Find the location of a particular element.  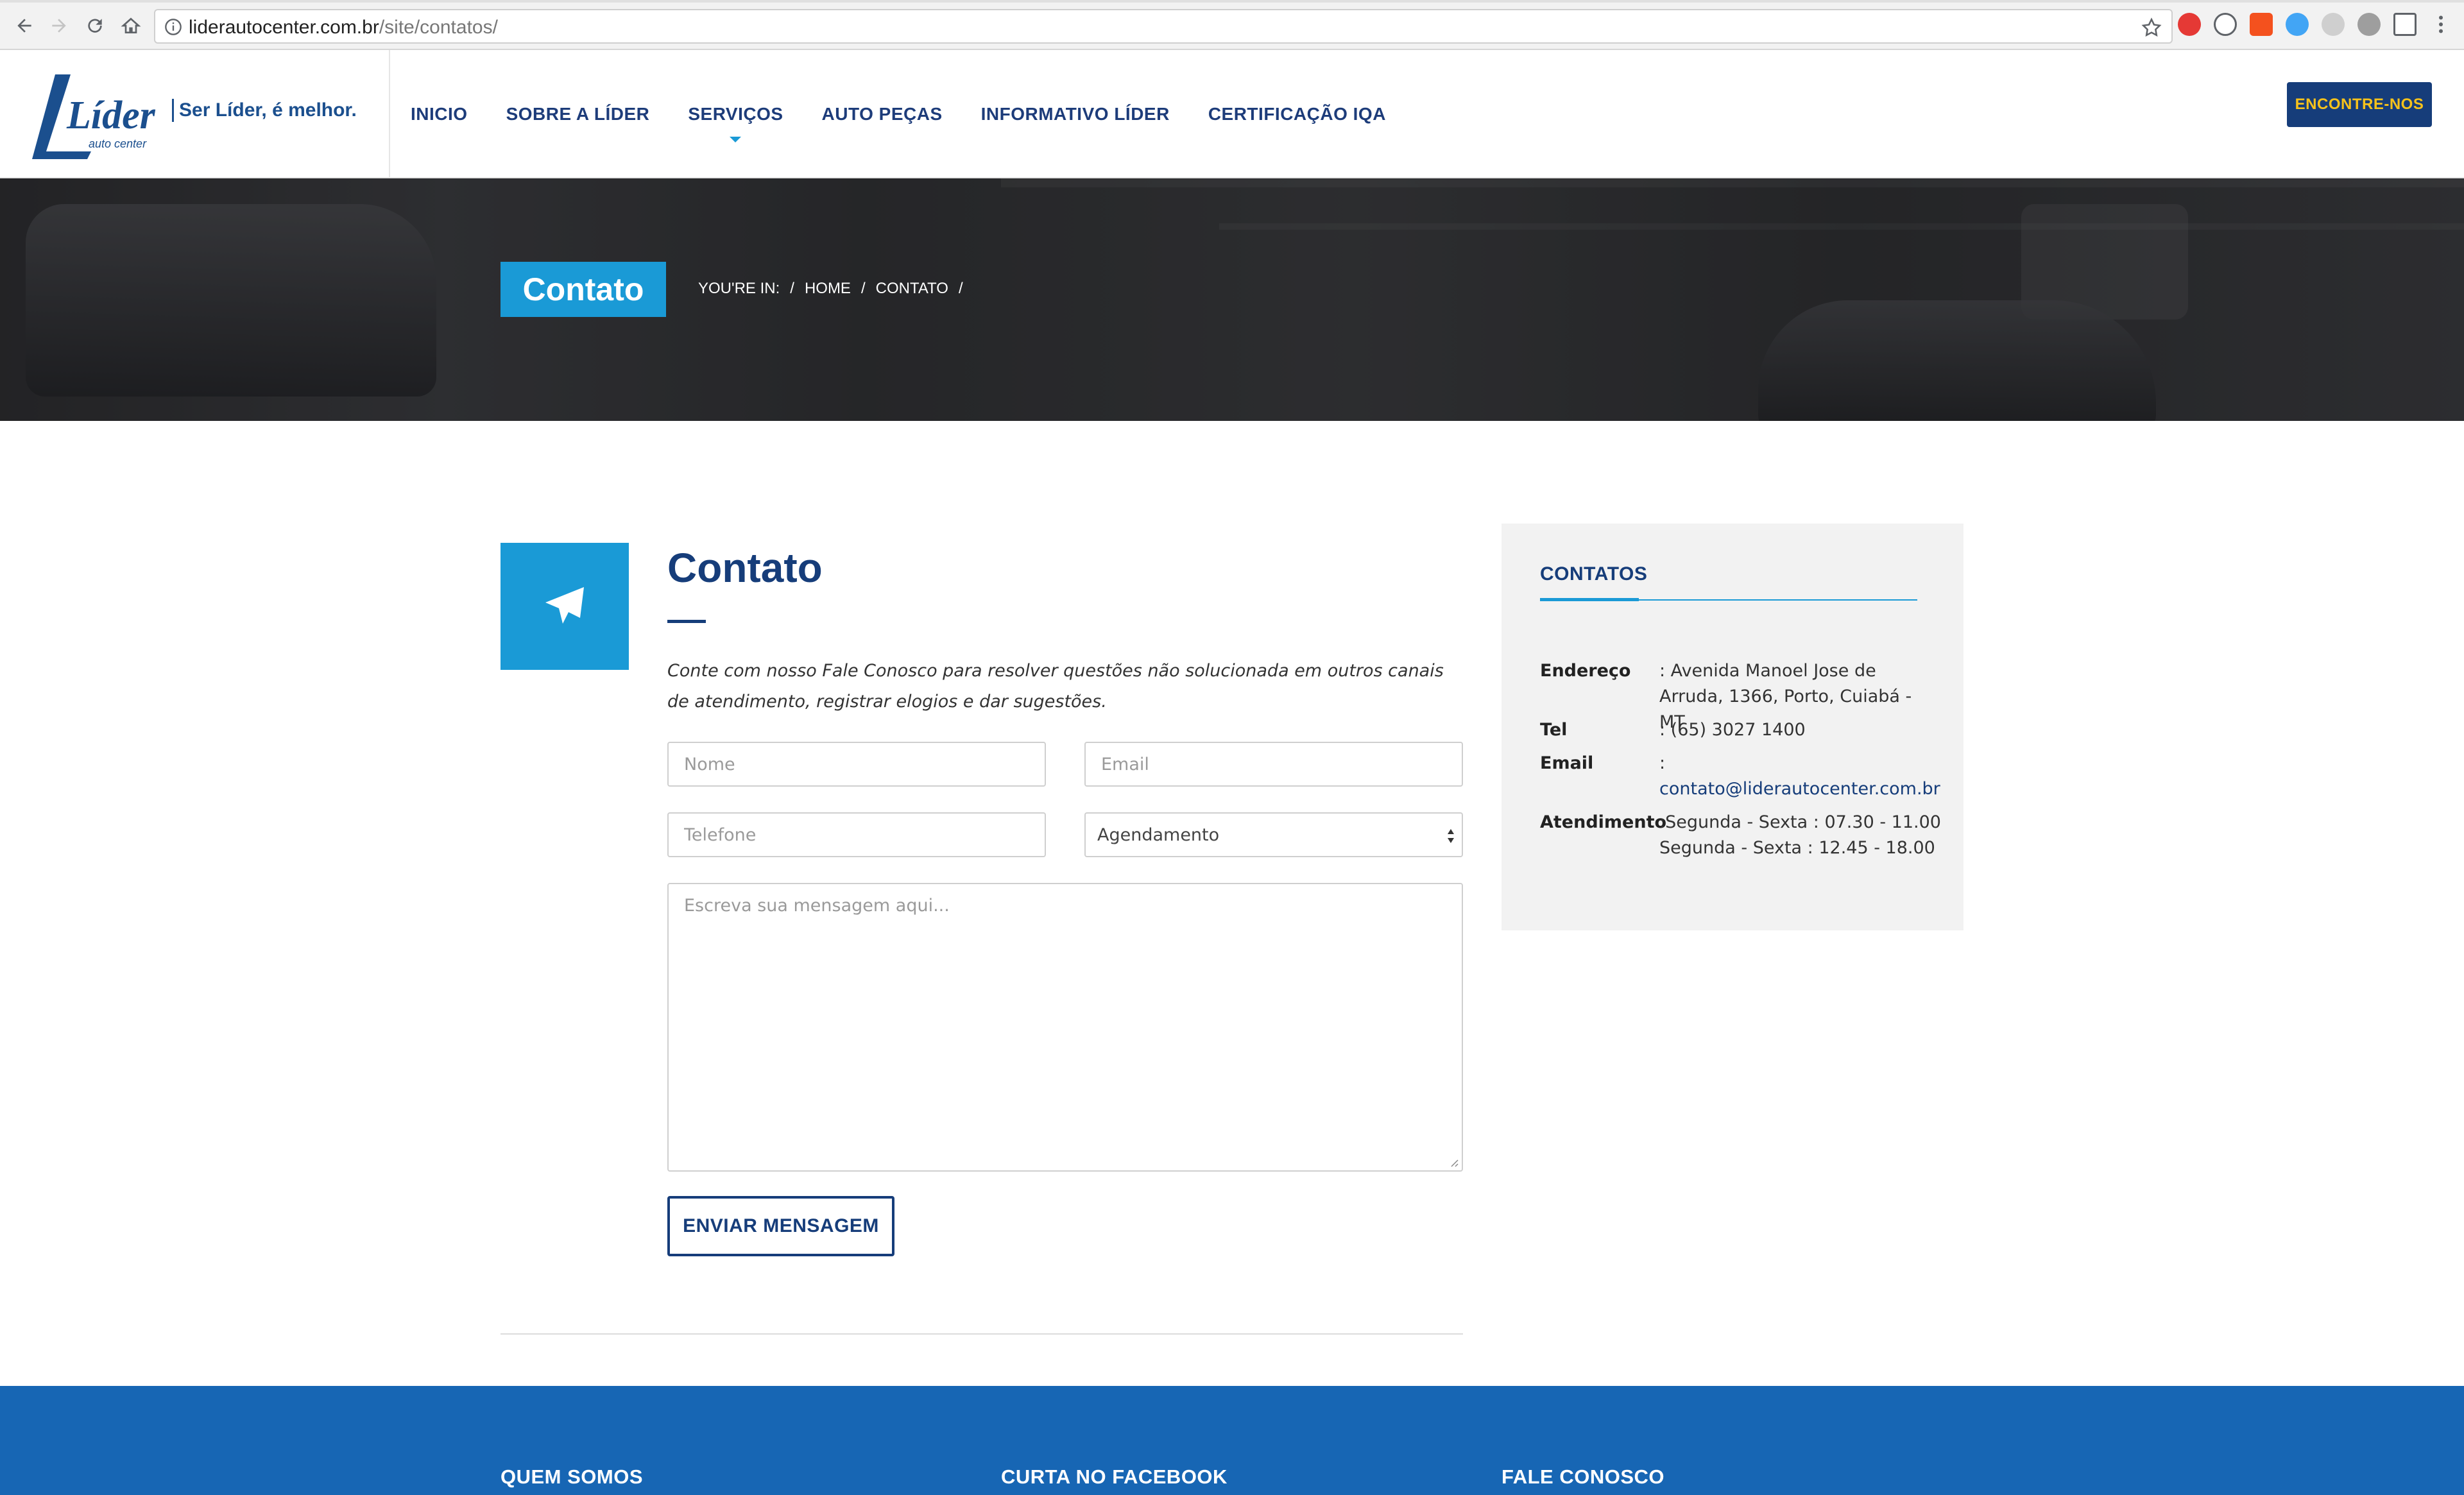

info-row-phone: Tel : (65) 3027 1400 is located at coordinates (1741, 730).